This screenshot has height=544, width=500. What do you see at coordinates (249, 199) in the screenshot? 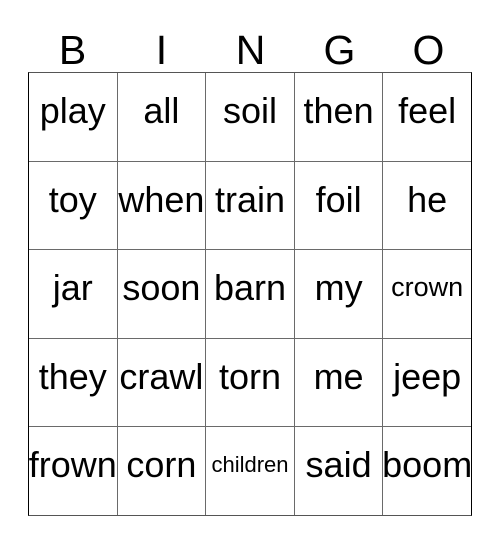
I see `bingo-cell-word: train` at bounding box center [249, 199].